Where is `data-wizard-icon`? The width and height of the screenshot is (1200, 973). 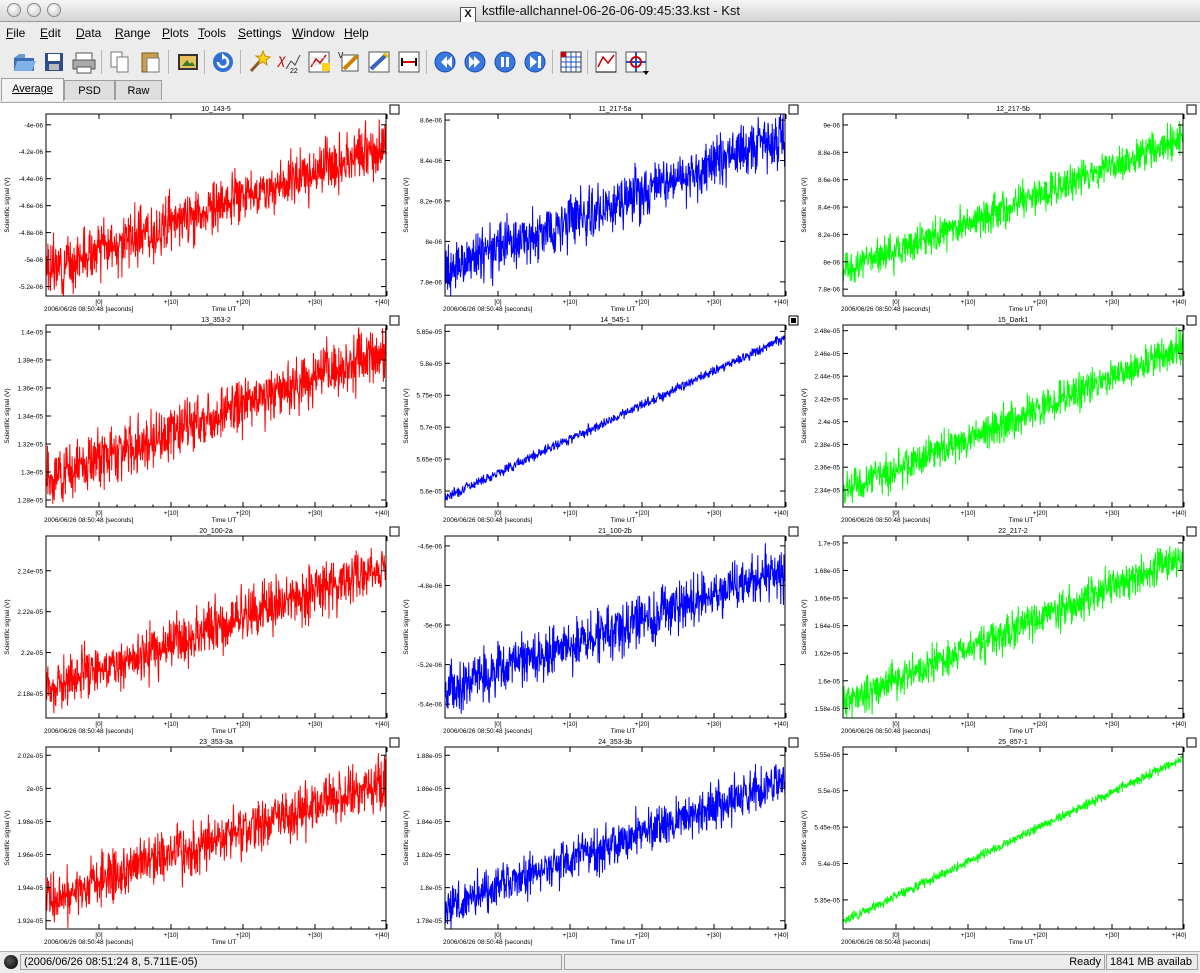 data-wizard-icon is located at coordinates (259, 62).